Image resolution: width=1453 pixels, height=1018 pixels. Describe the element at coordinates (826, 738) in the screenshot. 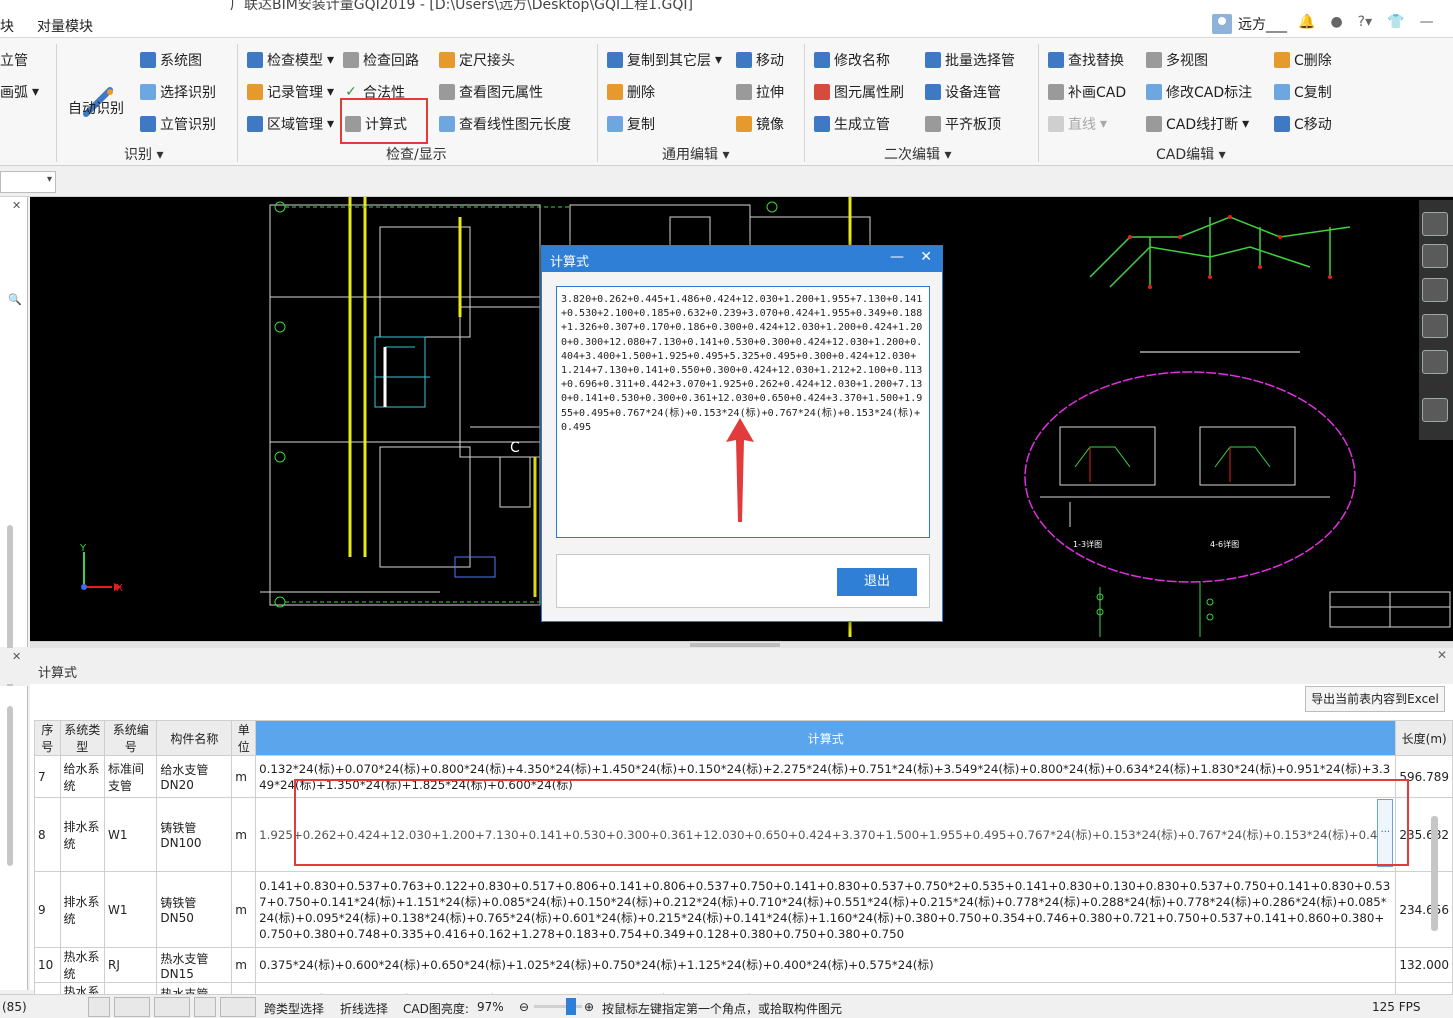

I see `col-header-formula: 计算式` at that location.